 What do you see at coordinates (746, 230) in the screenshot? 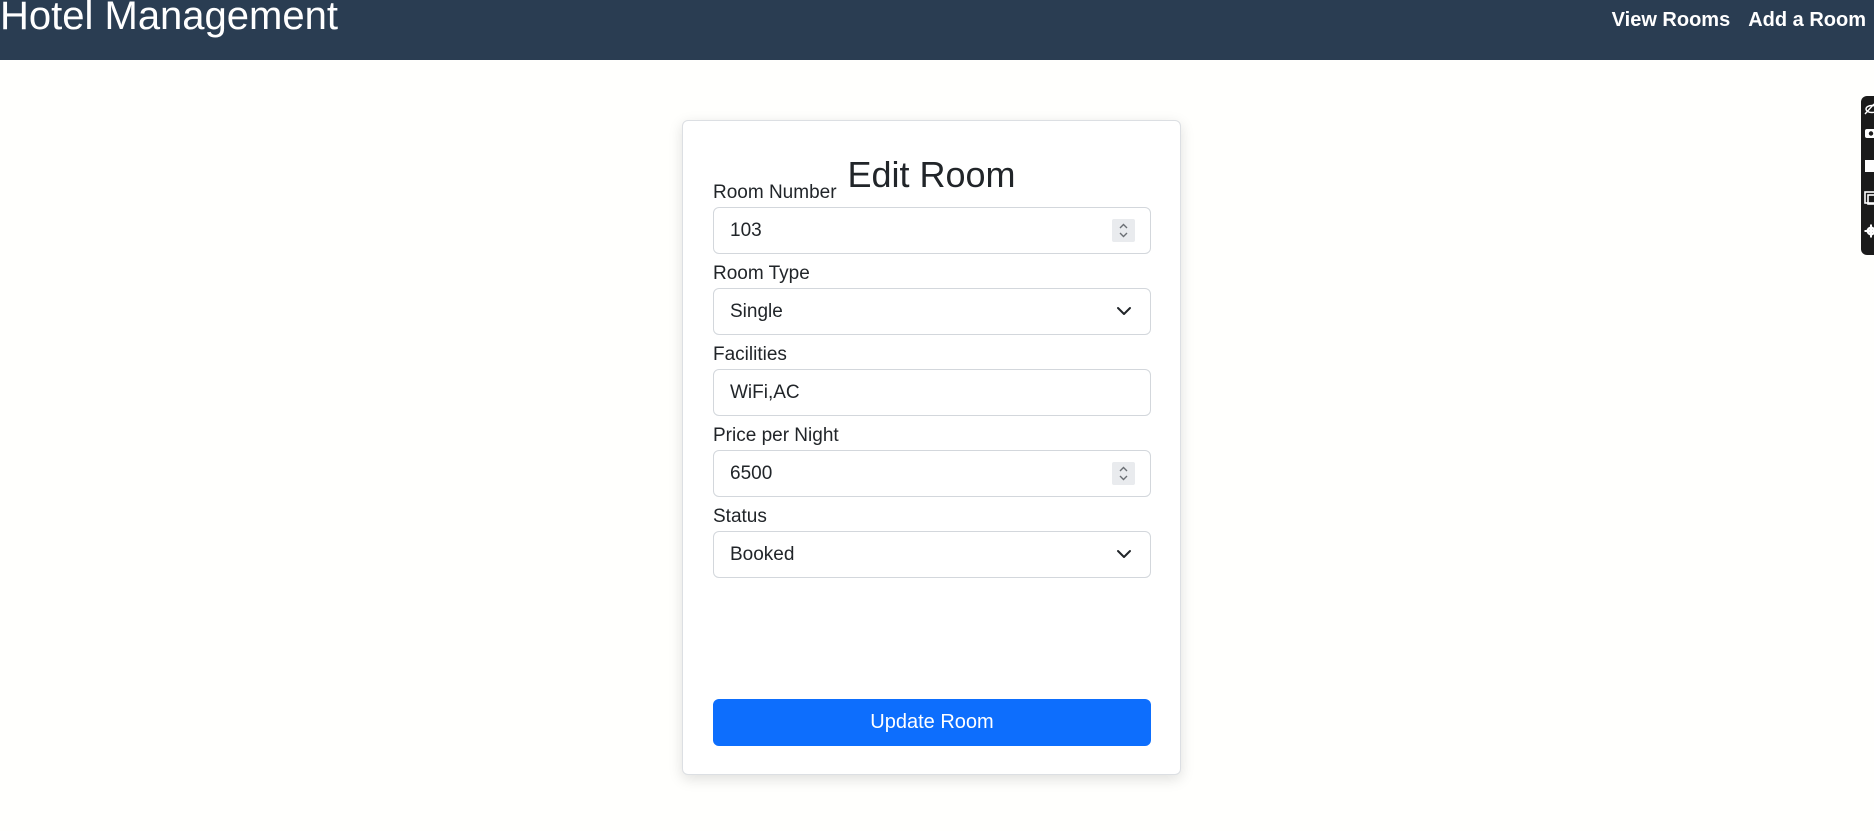
I see `room-number-value: 103` at bounding box center [746, 230].